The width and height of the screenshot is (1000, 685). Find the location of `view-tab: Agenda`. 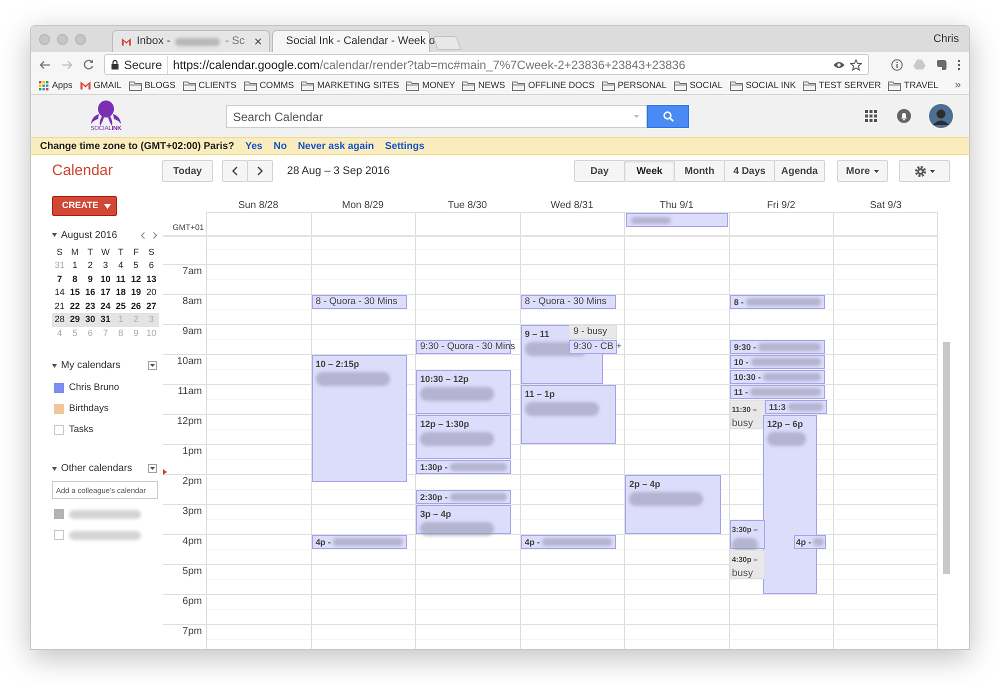

view-tab: Agenda is located at coordinates (799, 171).